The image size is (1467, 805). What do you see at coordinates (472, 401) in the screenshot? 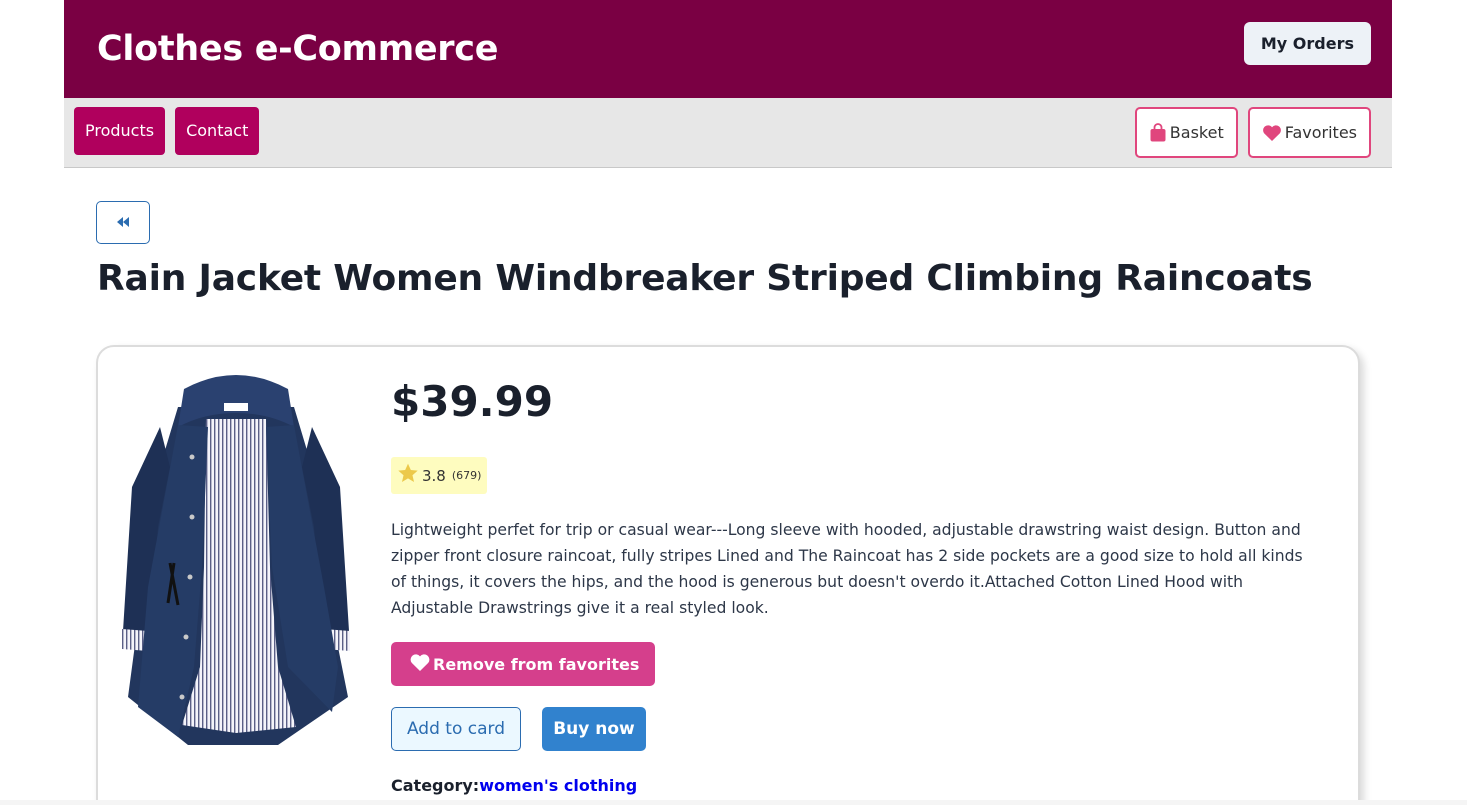
I see `product-price: $39.99` at bounding box center [472, 401].